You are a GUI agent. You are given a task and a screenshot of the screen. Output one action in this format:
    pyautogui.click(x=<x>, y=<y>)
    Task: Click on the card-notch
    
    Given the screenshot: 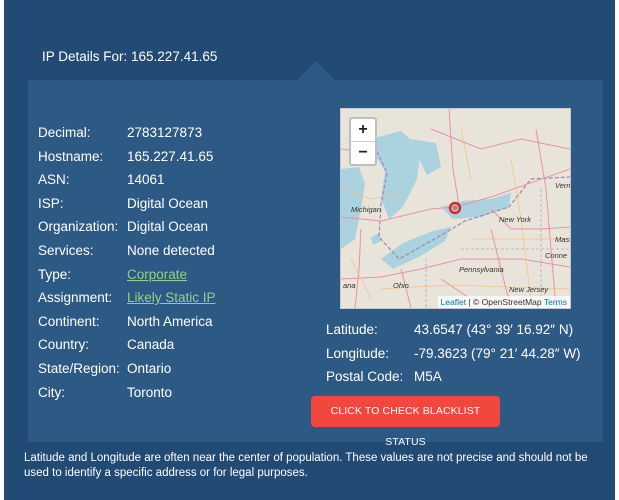 What is the action you would take?
    pyautogui.click(x=316, y=70)
    